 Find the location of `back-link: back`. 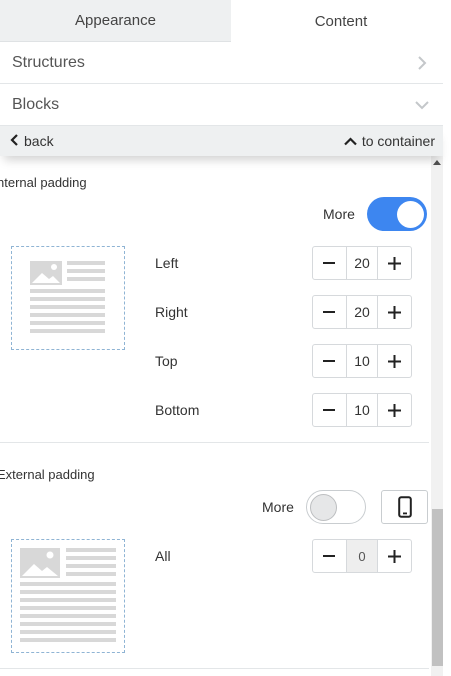

back-link: back is located at coordinates (32, 141).